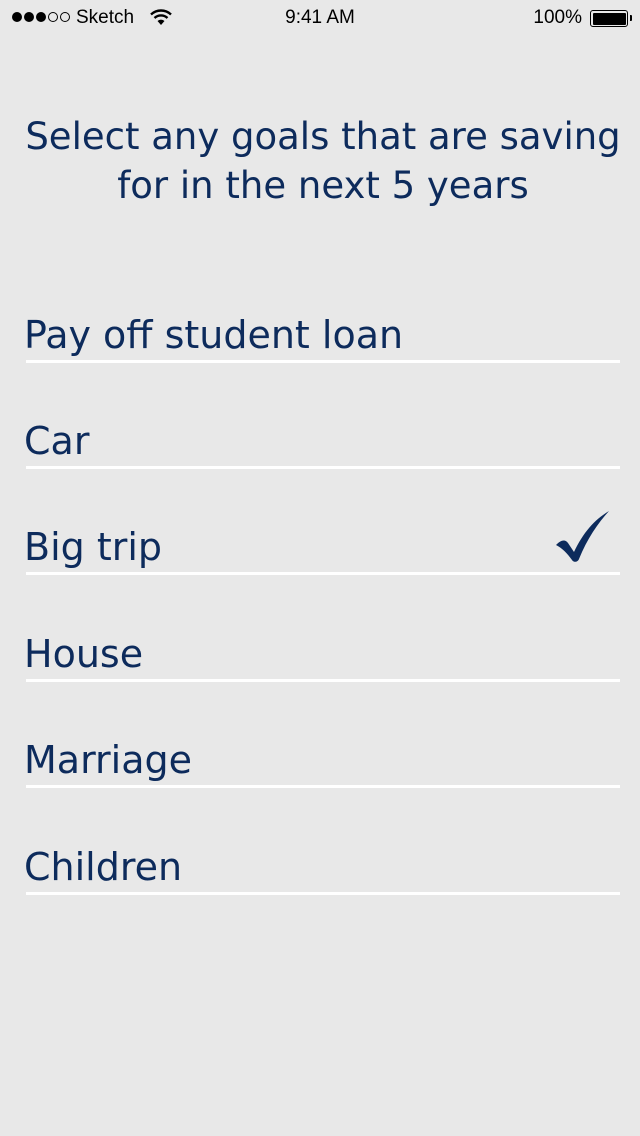  Describe the element at coordinates (214, 335) in the screenshot. I see `goal-label: Pay off student loan` at that location.